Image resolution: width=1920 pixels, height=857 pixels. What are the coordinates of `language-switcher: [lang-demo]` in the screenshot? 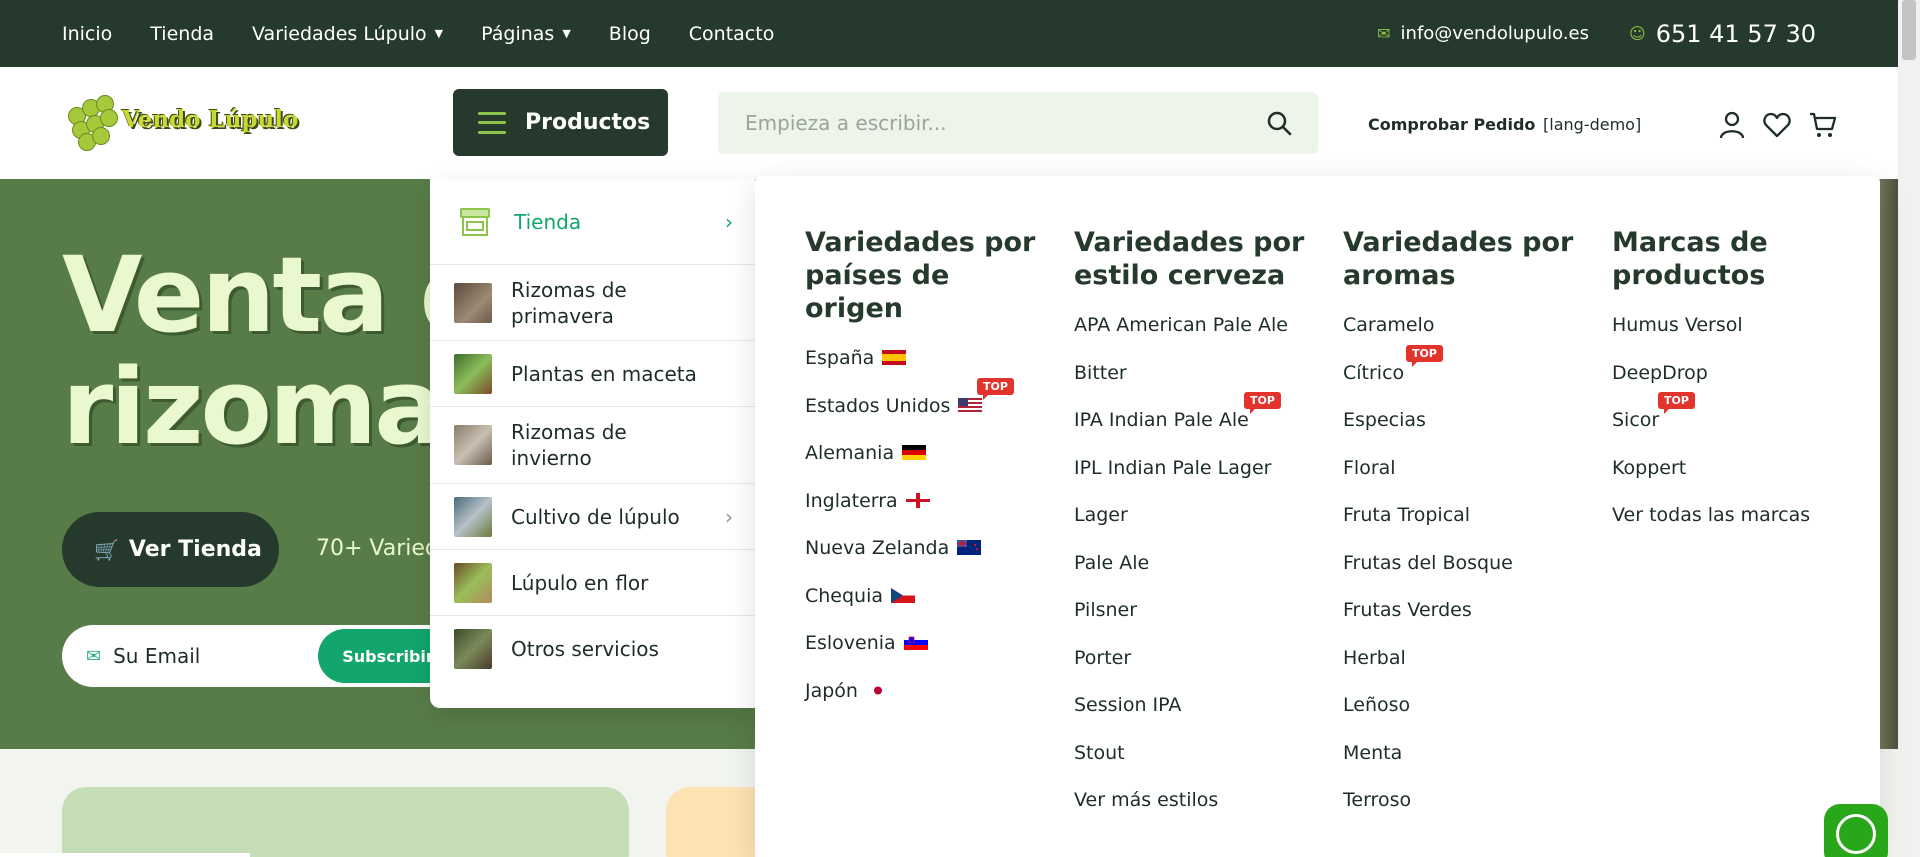 It's located at (1592, 124).